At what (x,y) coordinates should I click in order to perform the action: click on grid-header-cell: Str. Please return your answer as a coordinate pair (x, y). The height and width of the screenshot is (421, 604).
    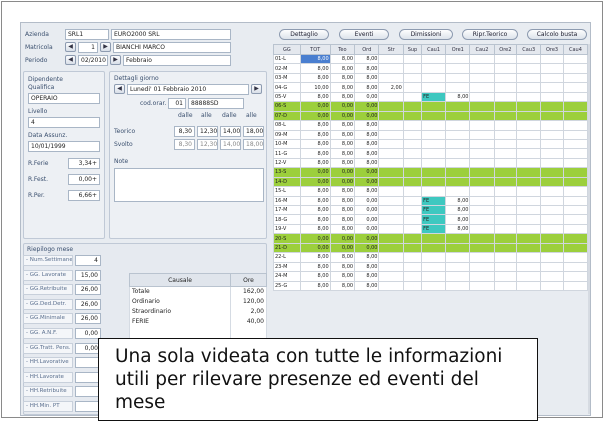
    Looking at the image, I should click on (391, 49).